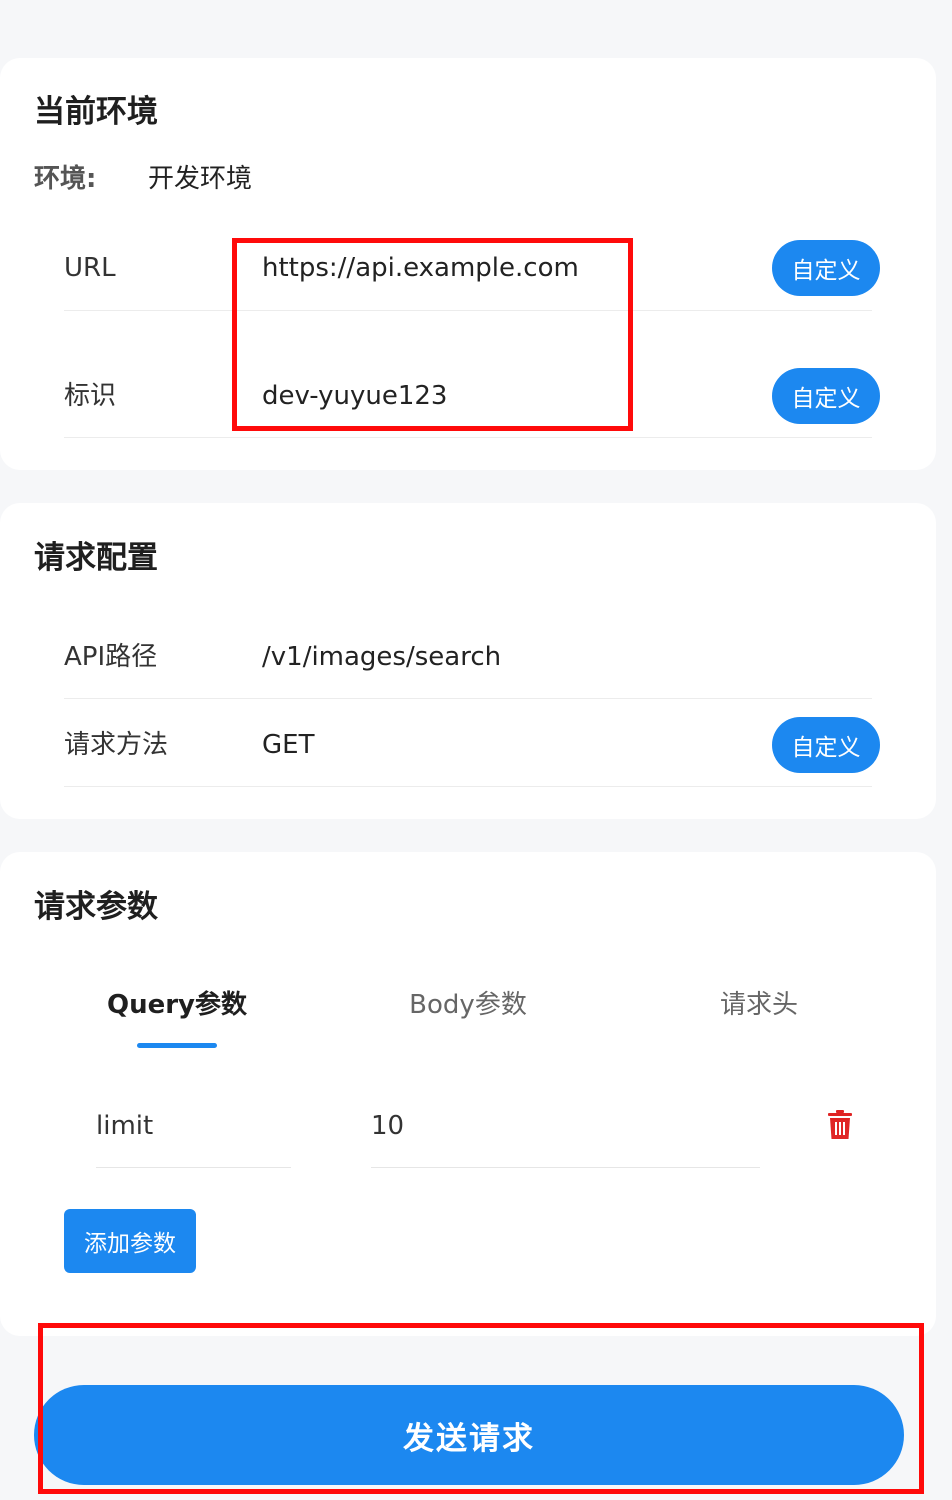 This screenshot has width=952, height=1500. I want to click on api-path-value: /v1/images/search, so click(382, 657).